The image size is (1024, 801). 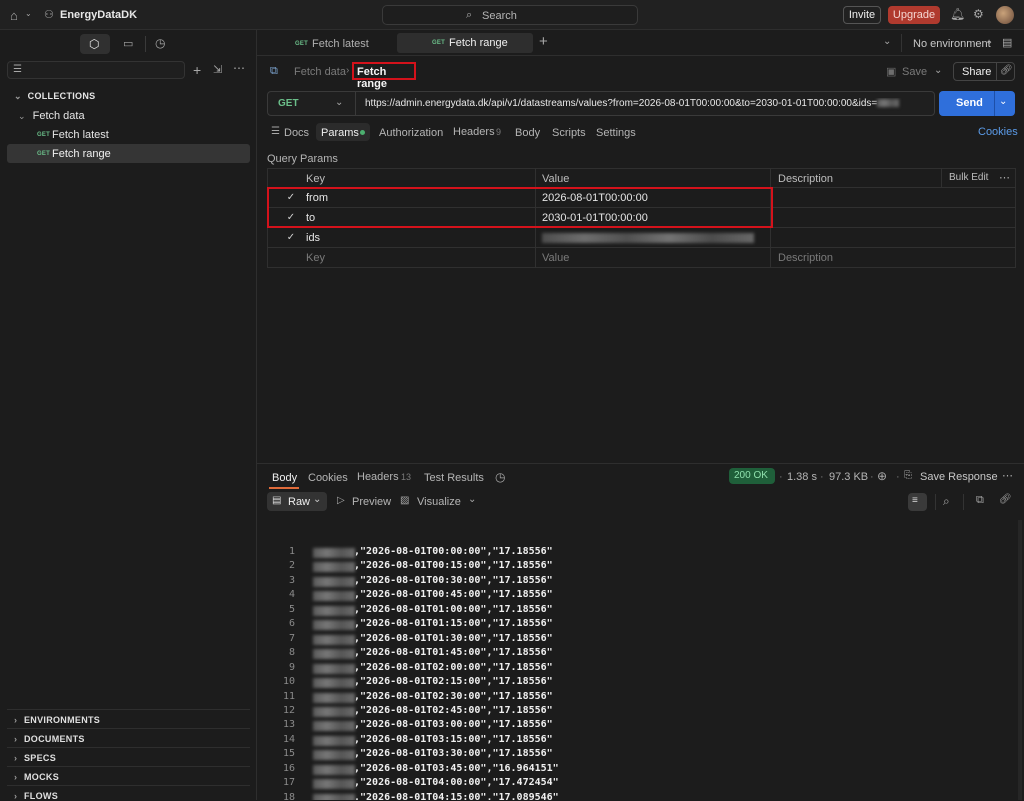 What do you see at coordinates (313, 238) in the screenshot?
I see `param-key-ids: ids` at bounding box center [313, 238].